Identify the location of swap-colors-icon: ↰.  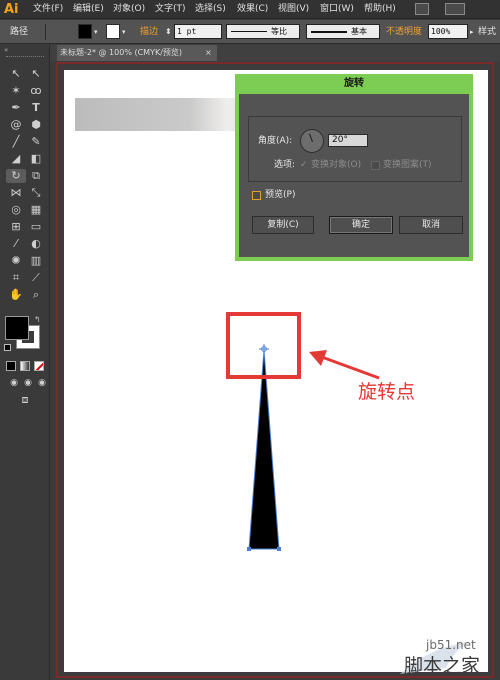
(37, 319).